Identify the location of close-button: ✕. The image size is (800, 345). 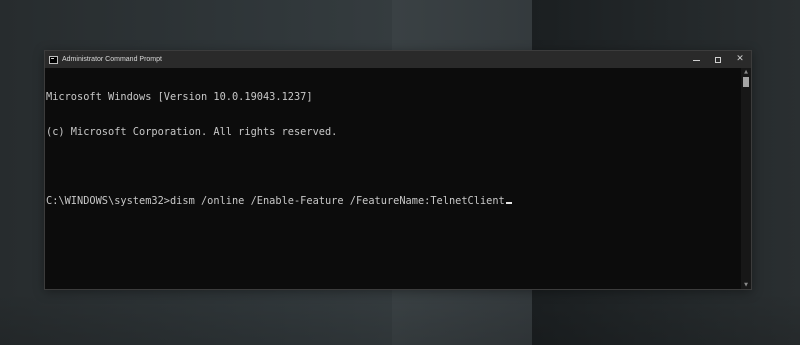
(740, 59).